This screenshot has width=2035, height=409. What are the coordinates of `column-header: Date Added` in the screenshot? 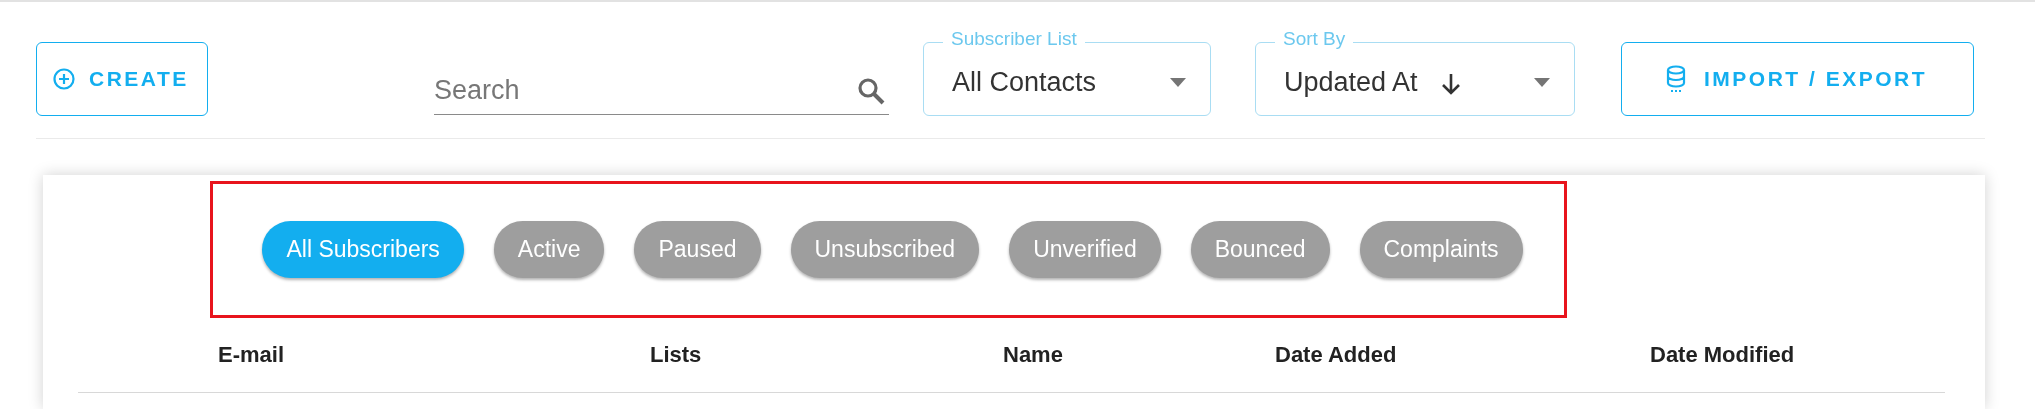 It's located at (1336, 355).